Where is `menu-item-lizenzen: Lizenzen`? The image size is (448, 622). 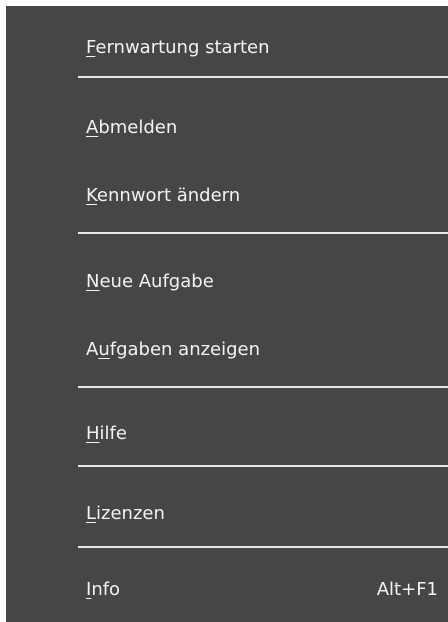 menu-item-lizenzen: Lizenzen is located at coordinates (227, 514).